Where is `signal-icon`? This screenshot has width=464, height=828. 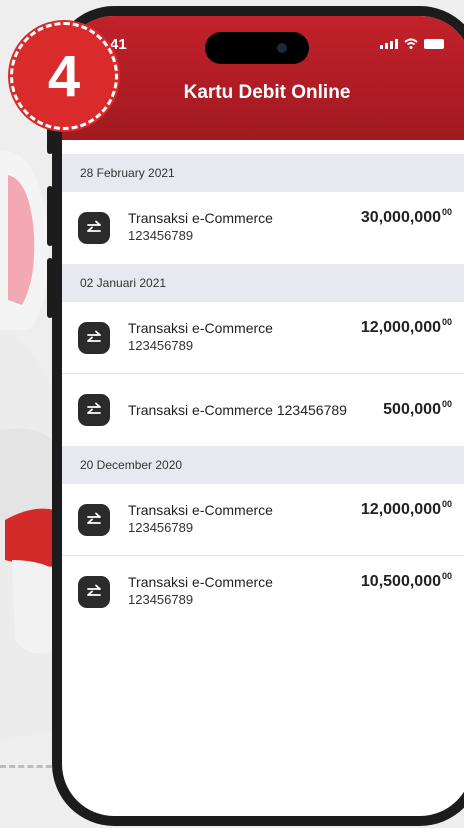 signal-icon is located at coordinates (389, 44).